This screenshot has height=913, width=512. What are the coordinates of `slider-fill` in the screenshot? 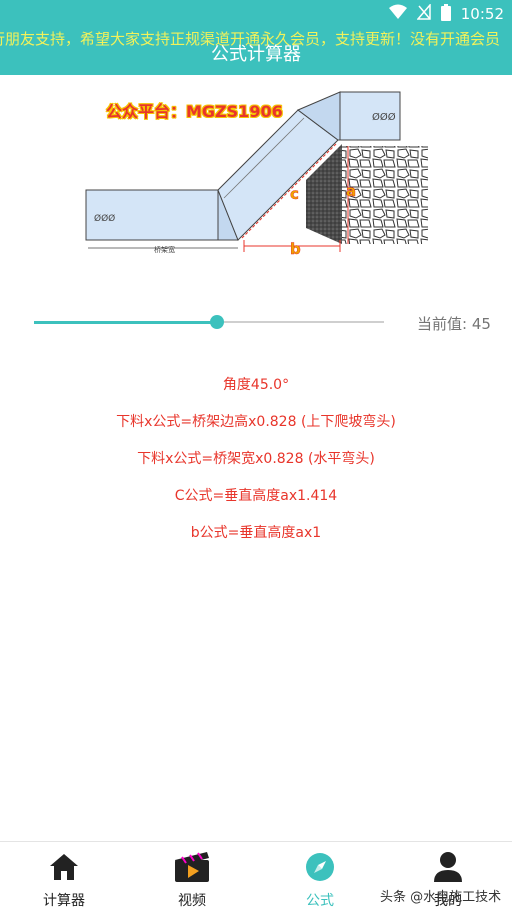 It's located at (125, 322).